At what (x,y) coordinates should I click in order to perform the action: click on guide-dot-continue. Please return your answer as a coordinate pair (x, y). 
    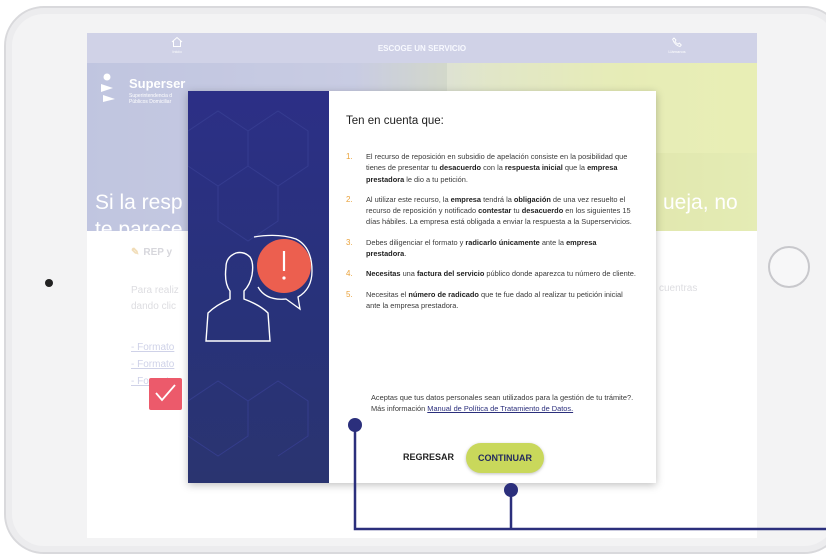
    Looking at the image, I should click on (511, 490).